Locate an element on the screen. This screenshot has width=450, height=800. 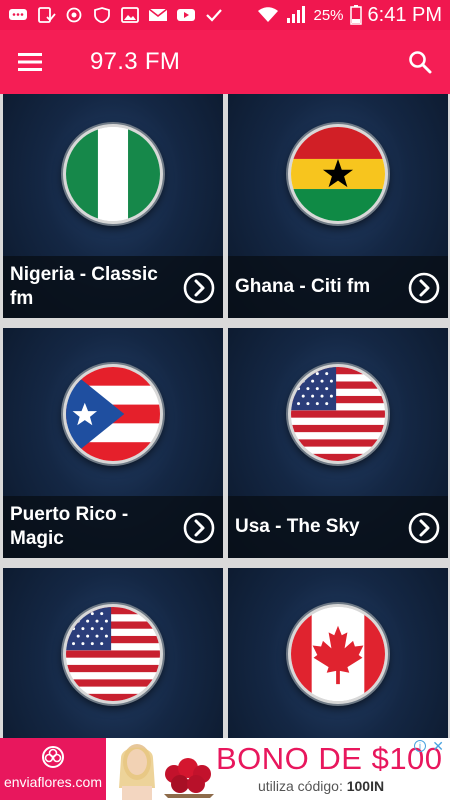
download-check-icon is located at coordinates (47, 15).